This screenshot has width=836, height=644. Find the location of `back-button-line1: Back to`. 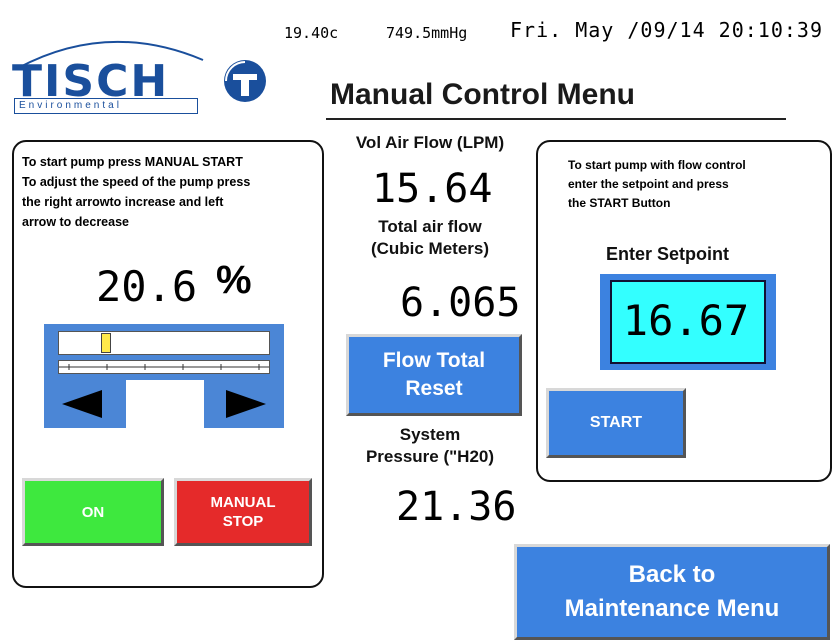

back-button-line1: Back to is located at coordinates (672, 574).